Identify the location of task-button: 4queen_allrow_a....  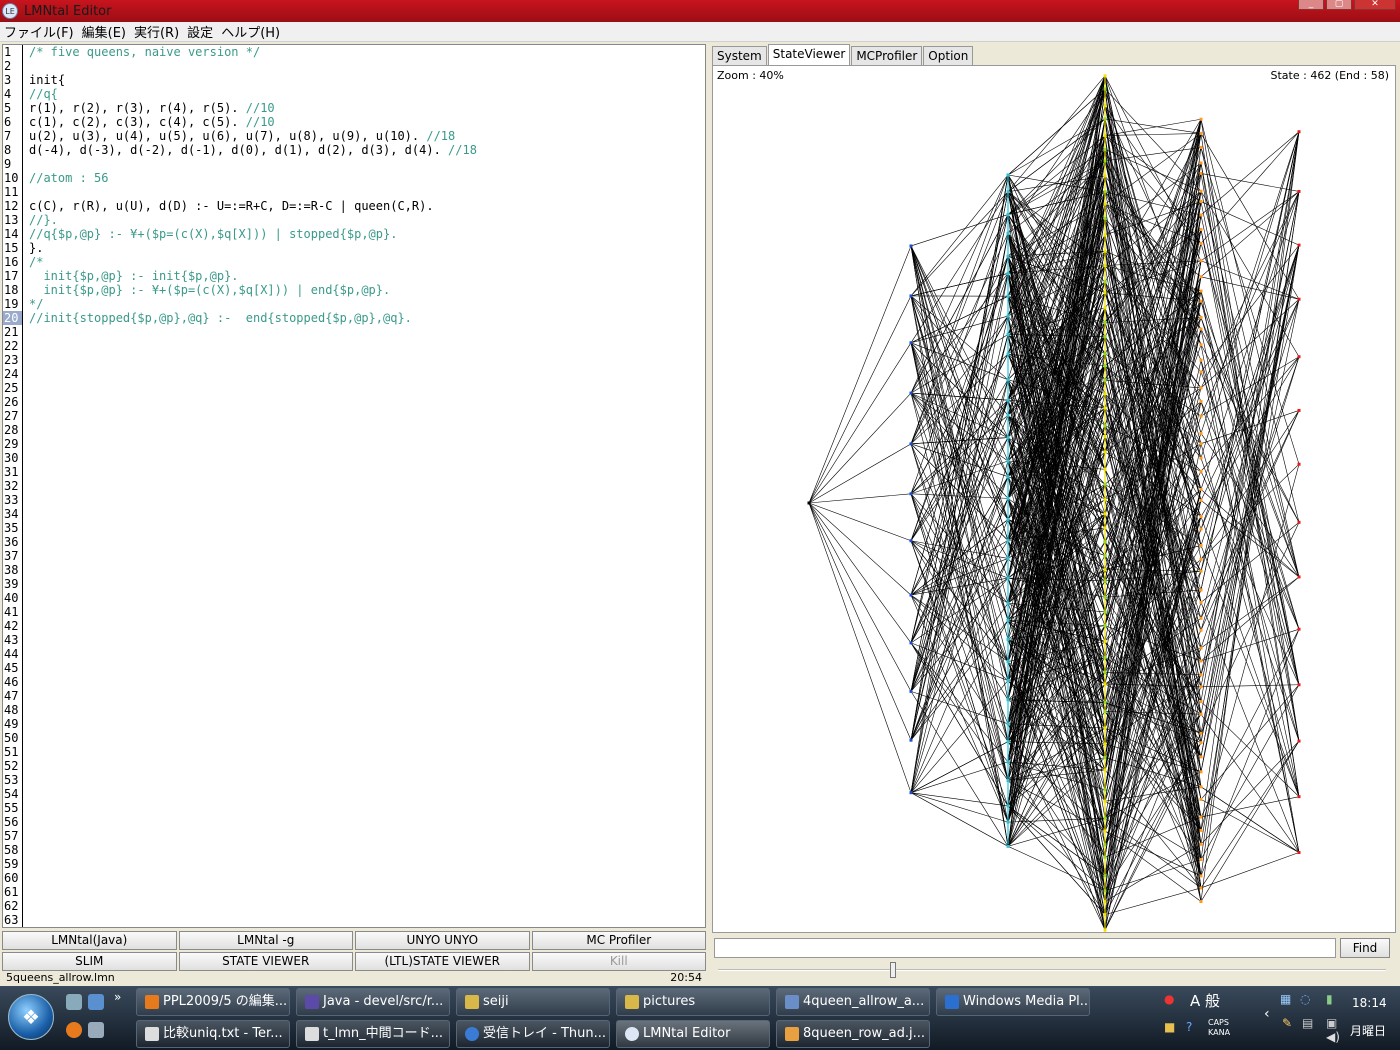
(853, 1002).